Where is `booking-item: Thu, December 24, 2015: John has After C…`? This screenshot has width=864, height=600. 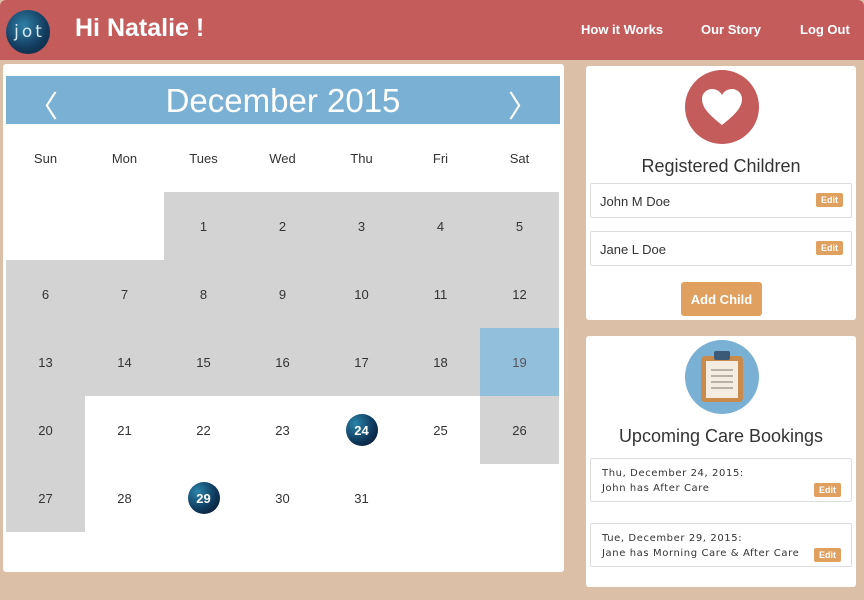 booking-item: Thu, December 24, 2015: John has After C… is located at coordinates (721, 480).